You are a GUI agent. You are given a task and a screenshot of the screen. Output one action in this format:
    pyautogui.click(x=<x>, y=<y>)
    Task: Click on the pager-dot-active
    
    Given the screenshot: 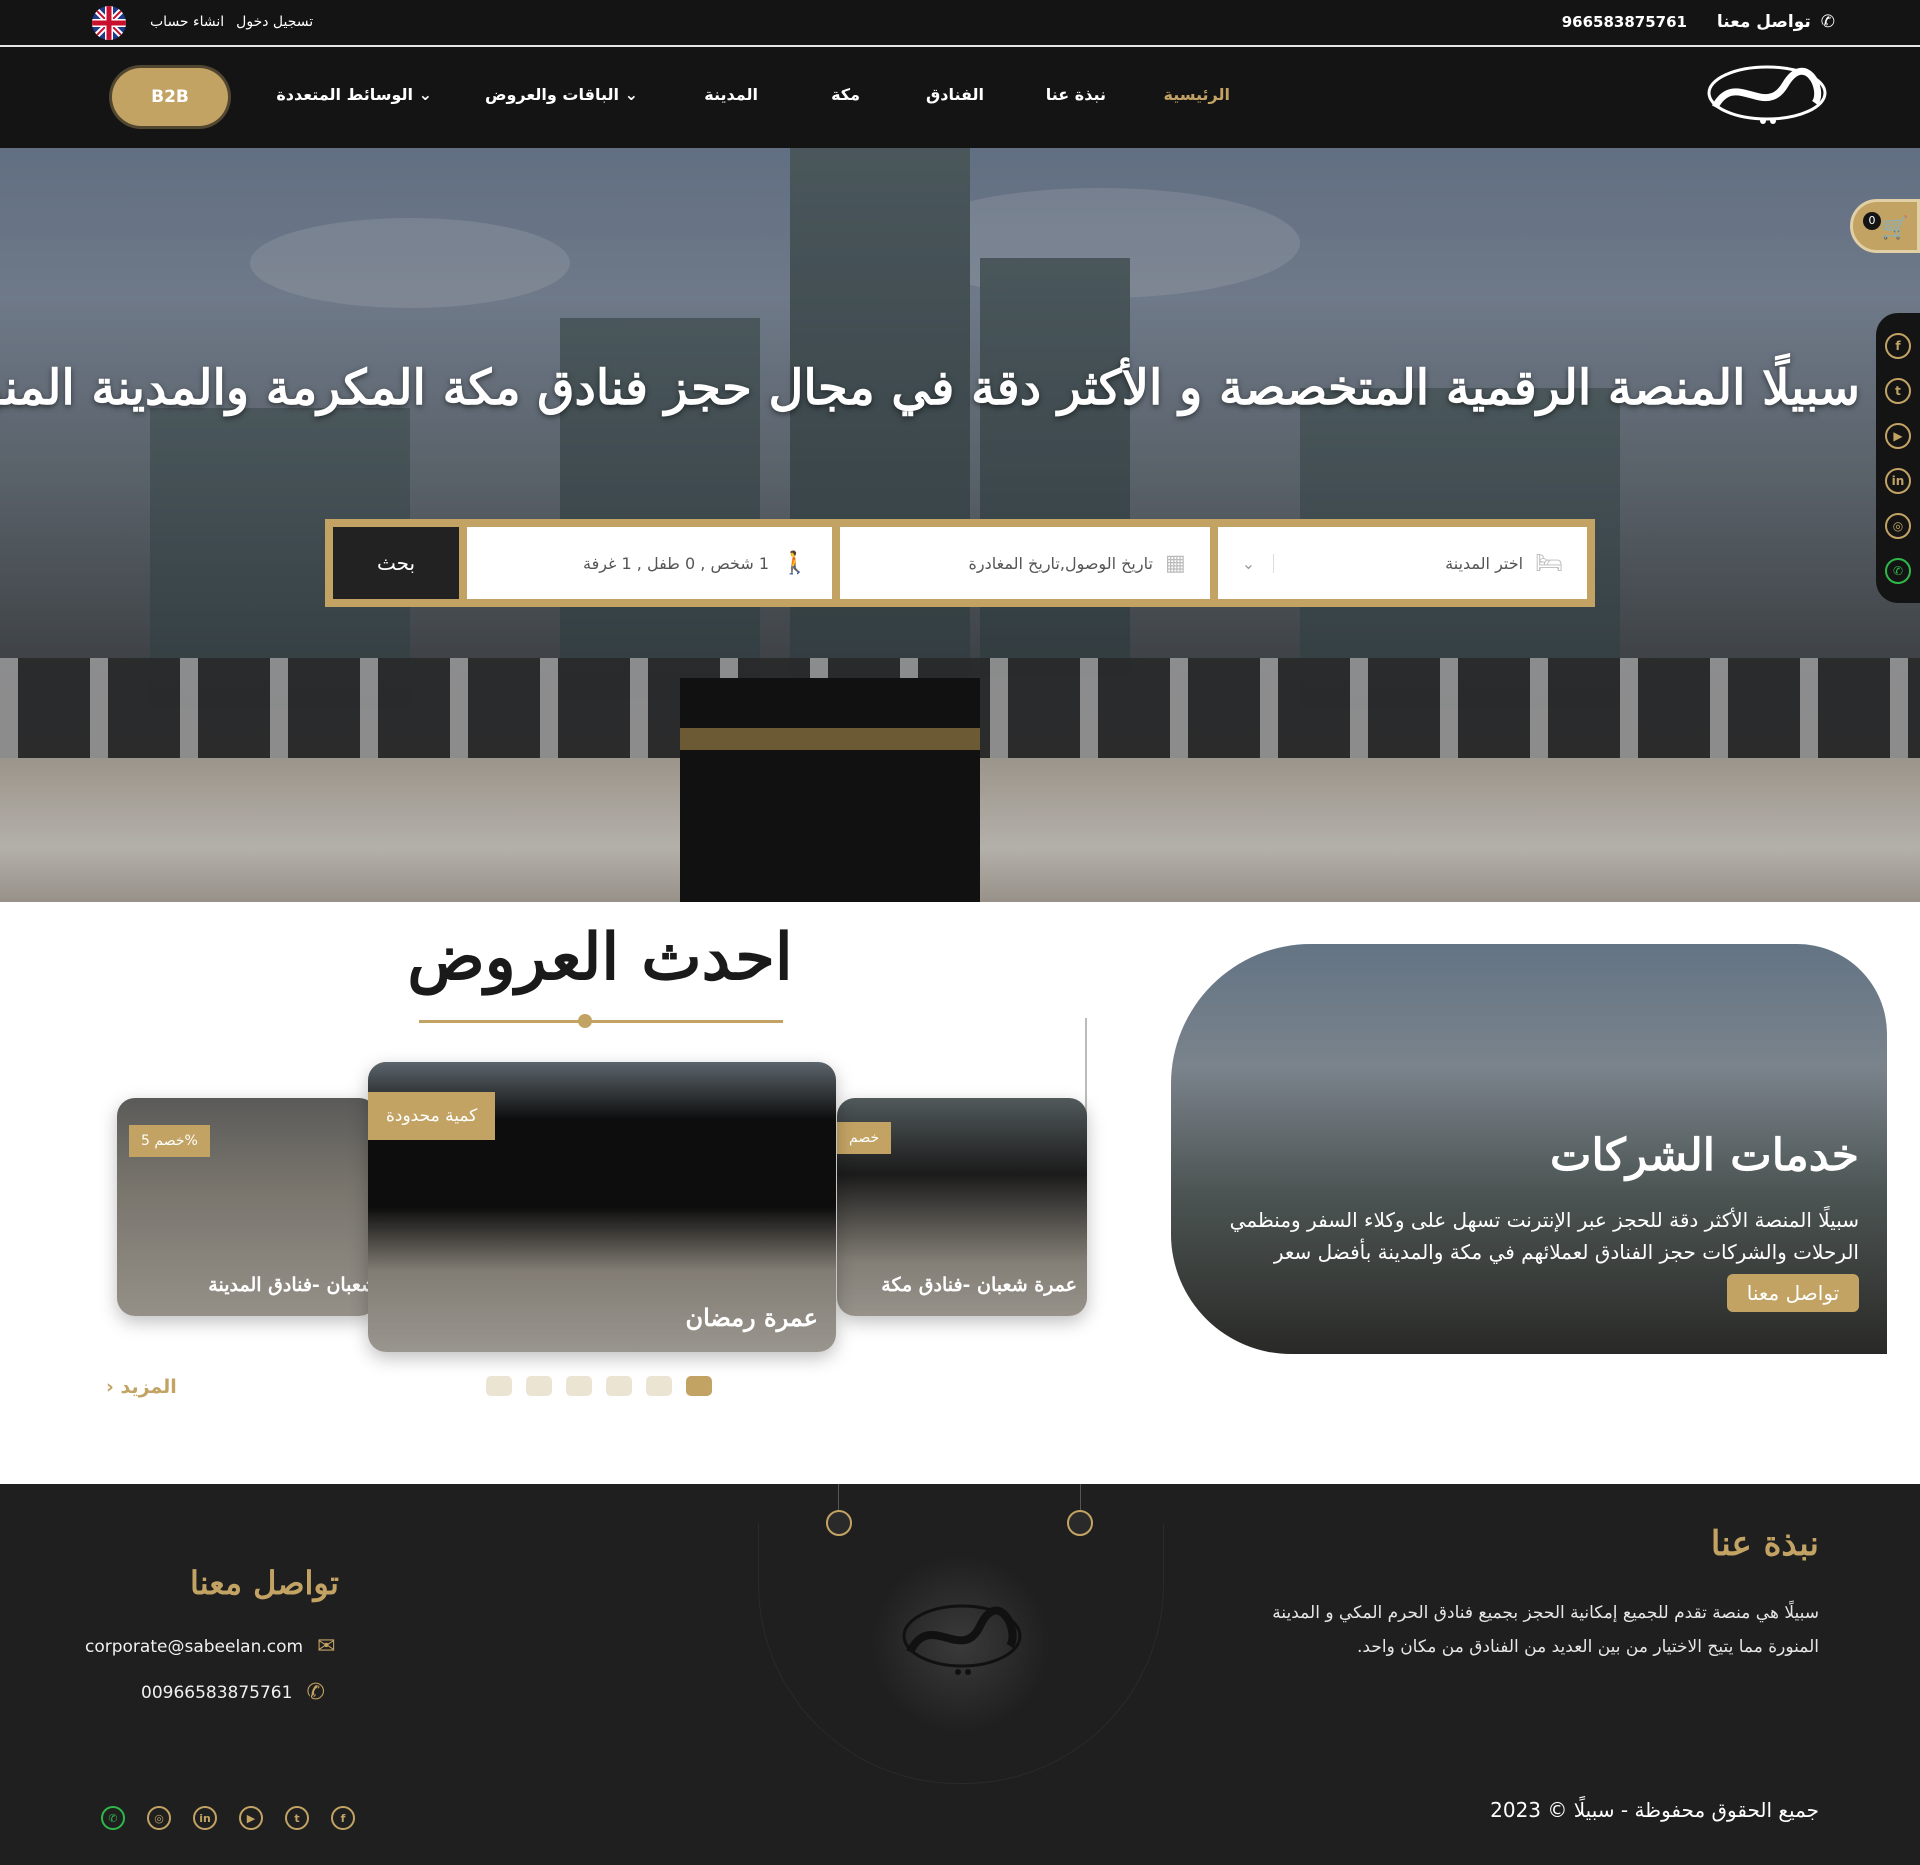 What is the action you would take?
    pyautogui.click(x=699, y=1386)
    